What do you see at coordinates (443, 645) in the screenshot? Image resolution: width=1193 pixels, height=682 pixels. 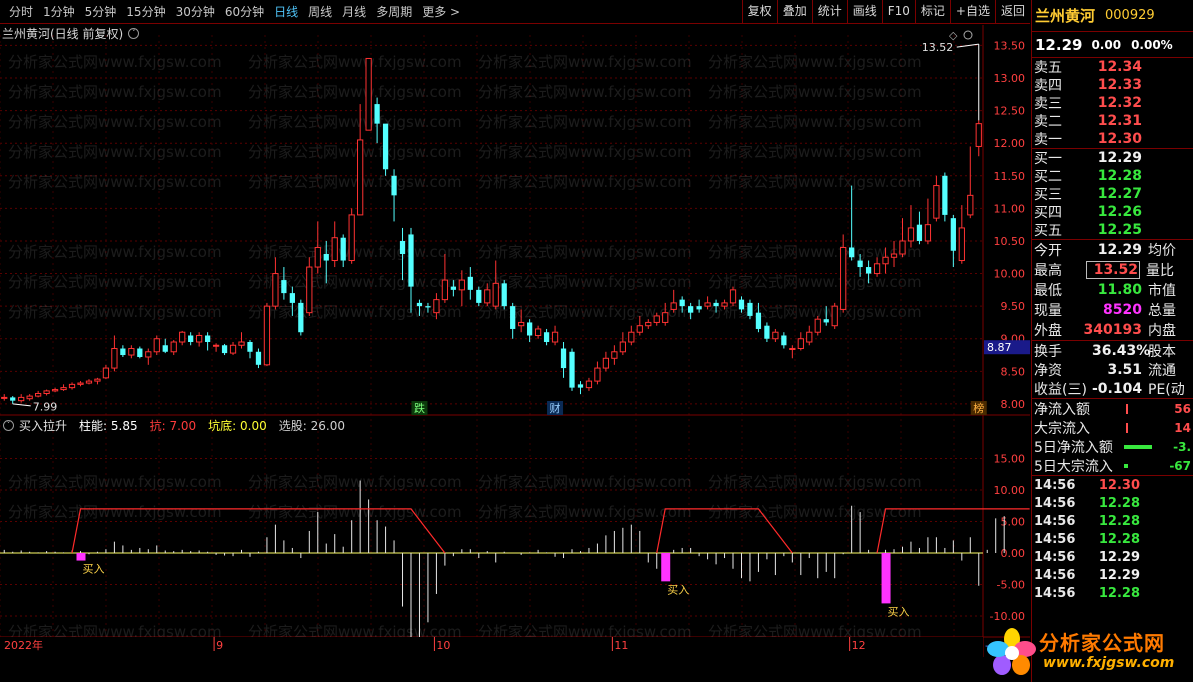 I see `time-axis-label: 10` at bounding box center [443, 645].